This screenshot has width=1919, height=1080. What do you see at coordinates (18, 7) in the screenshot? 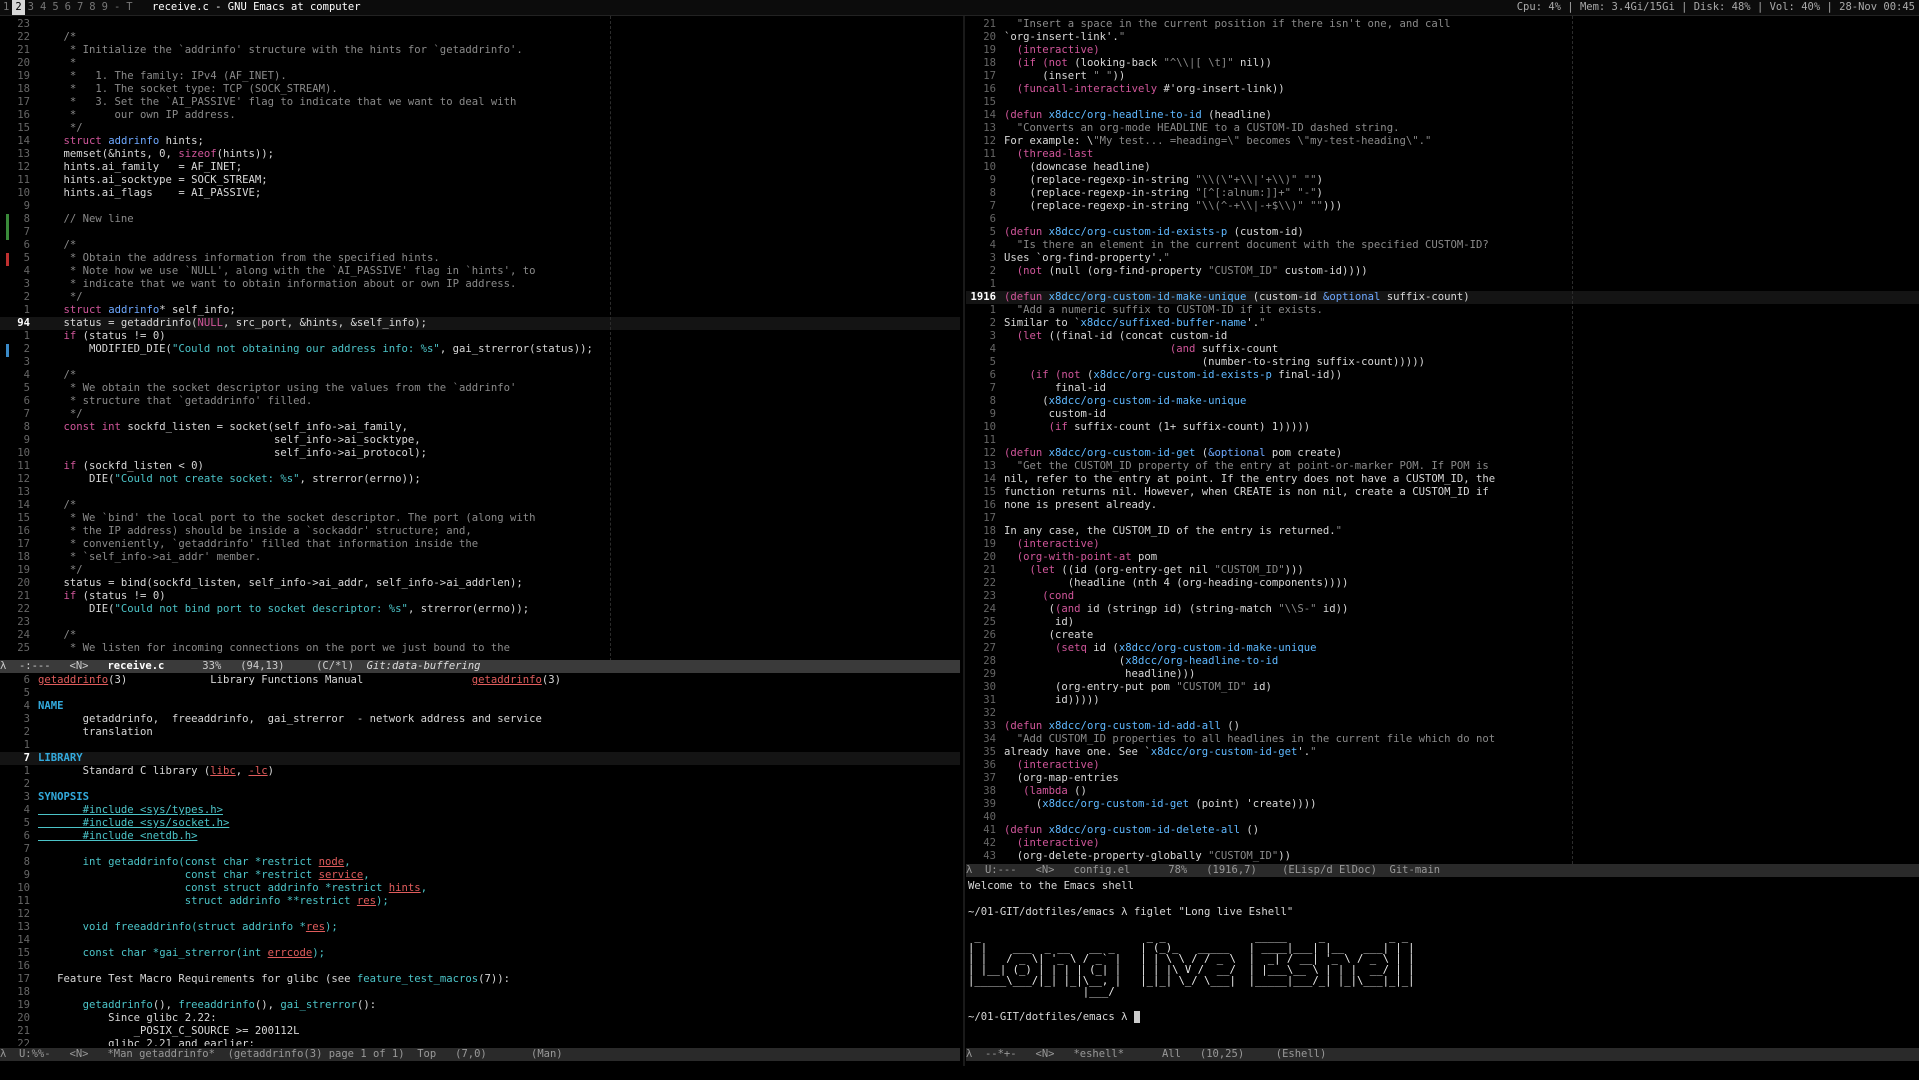
I see `workspace-2: 2` at bounding box center [18, 7].